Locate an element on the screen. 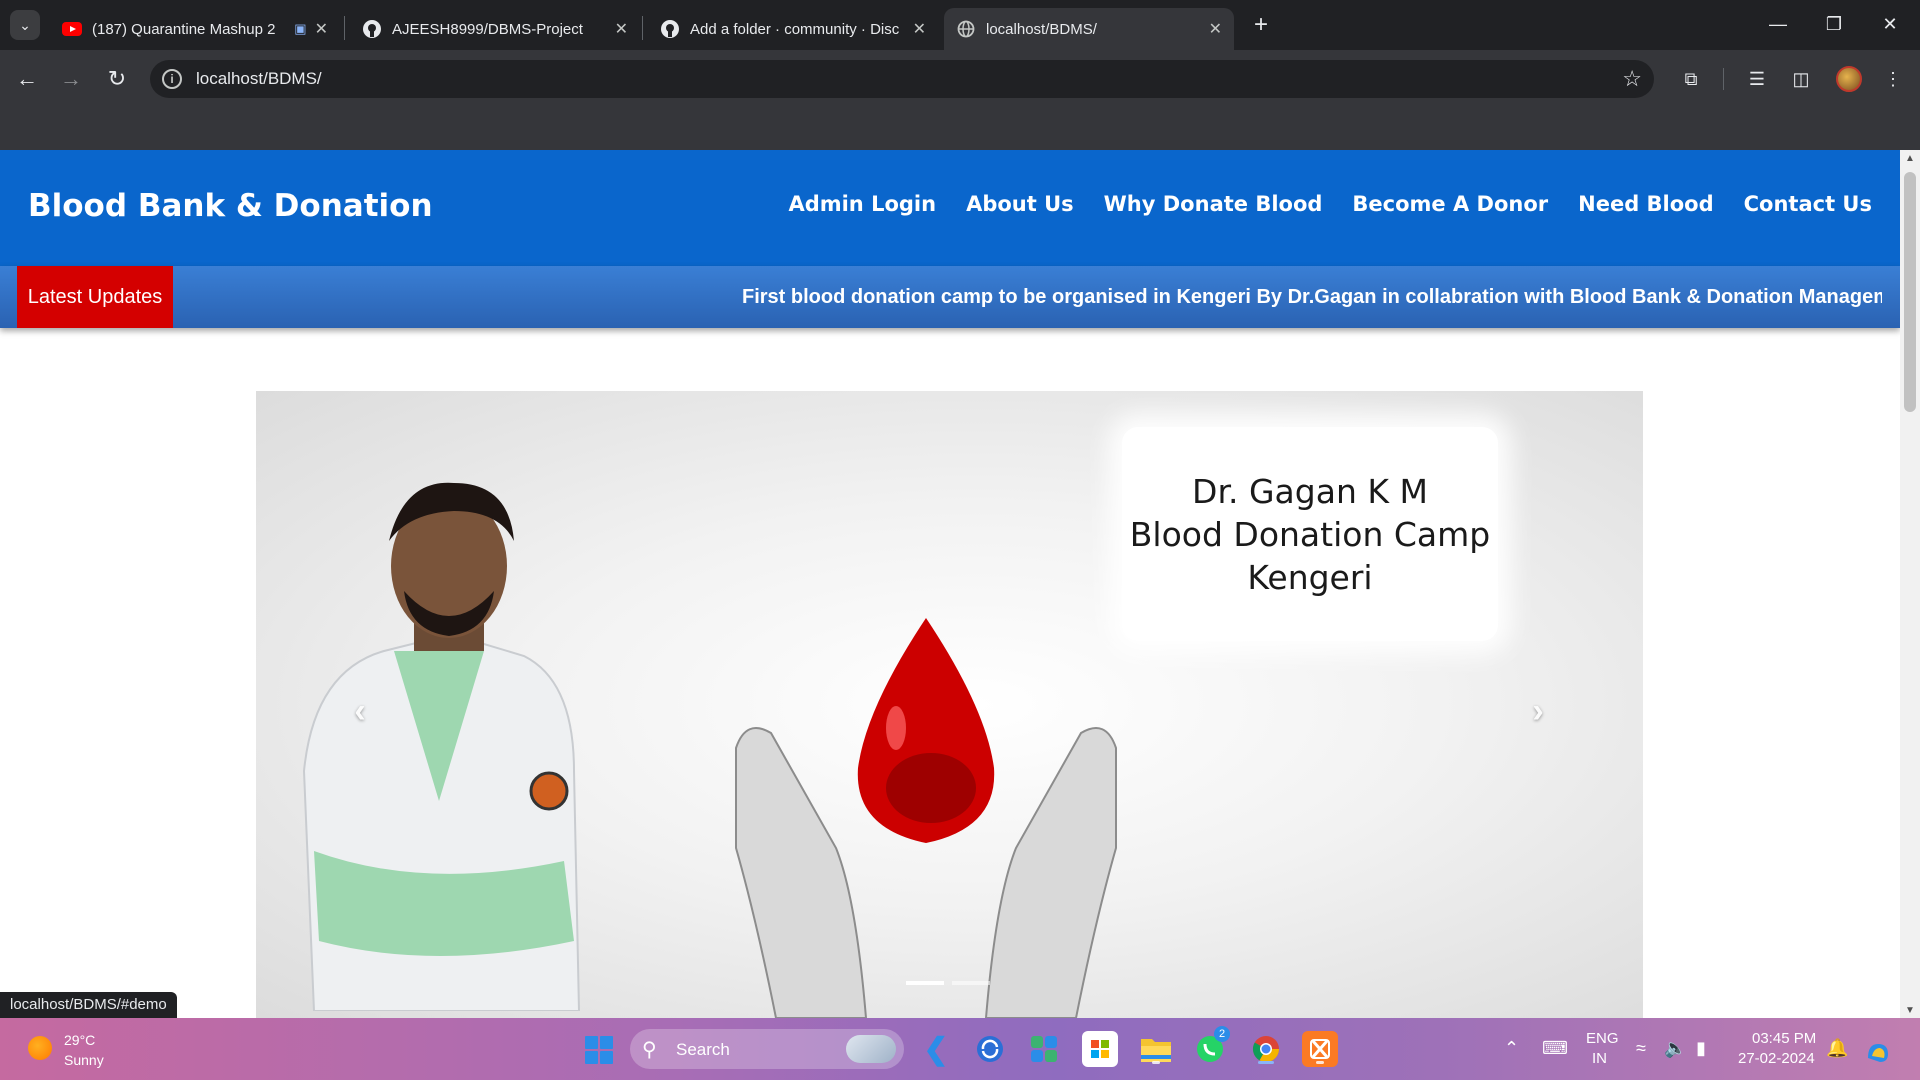 This screenshot has width=1920, height=1080. extensions-button: ⧉ is located at coordinates (1691, 79).